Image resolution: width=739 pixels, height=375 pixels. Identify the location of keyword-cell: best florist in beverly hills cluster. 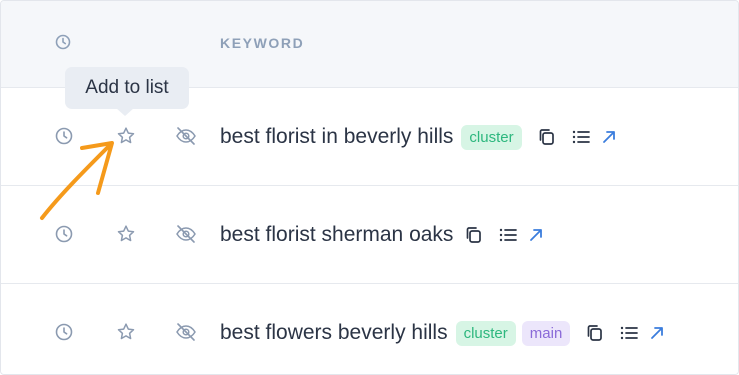
(420, 137).